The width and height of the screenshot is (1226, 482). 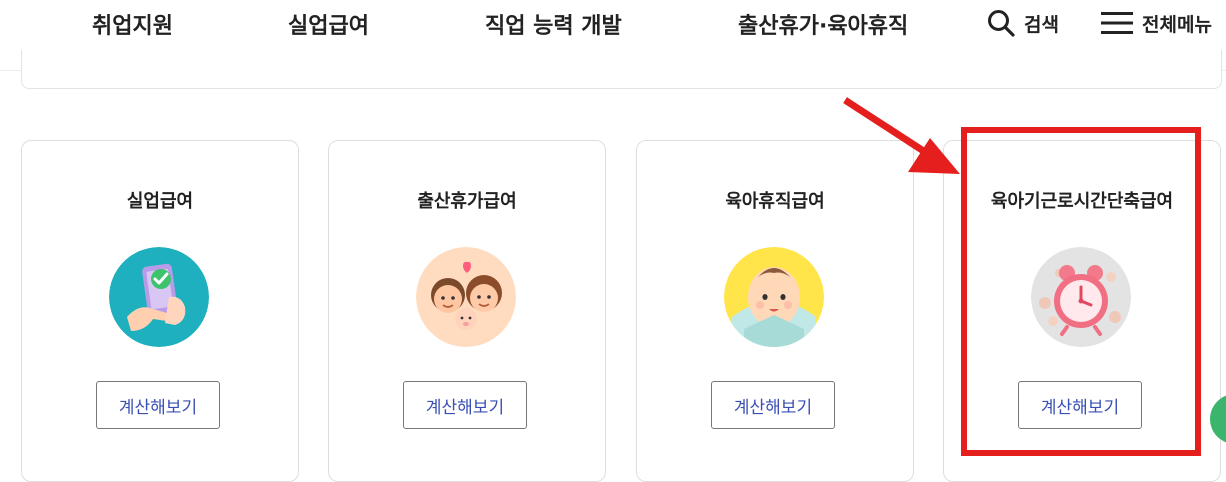 I want to click on card-title: 실업급여, so click(x=160, y=201).